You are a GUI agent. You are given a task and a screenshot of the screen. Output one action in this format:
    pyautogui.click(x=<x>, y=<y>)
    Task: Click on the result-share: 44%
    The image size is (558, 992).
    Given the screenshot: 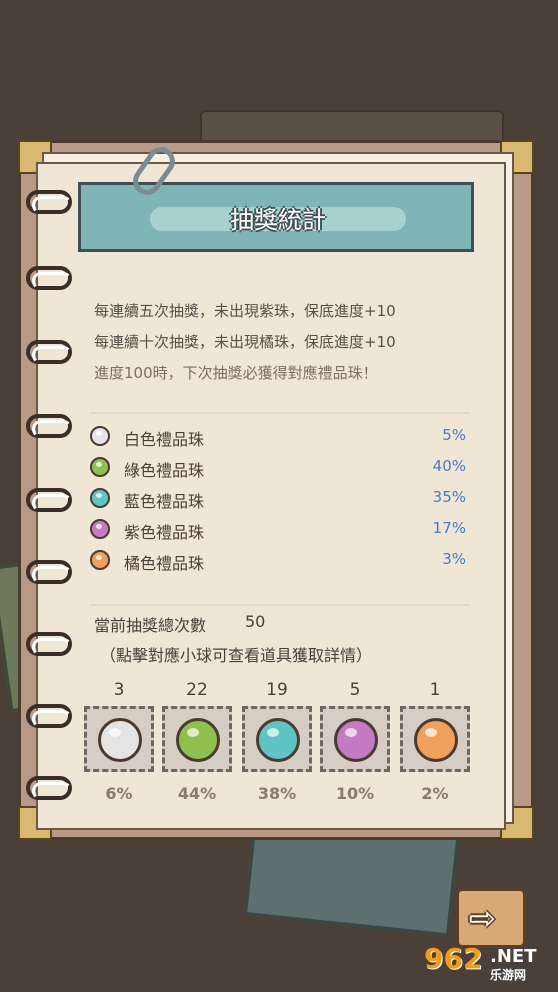 What is the action you would take?
    pyautogui.click(x=197, y=793)
    